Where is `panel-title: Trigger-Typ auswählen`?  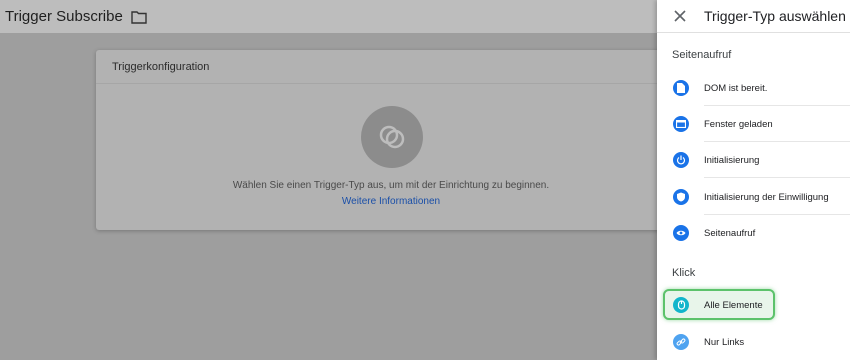
panel-title: Trigger-Typ auswählen is located at coordinates (775, 16).